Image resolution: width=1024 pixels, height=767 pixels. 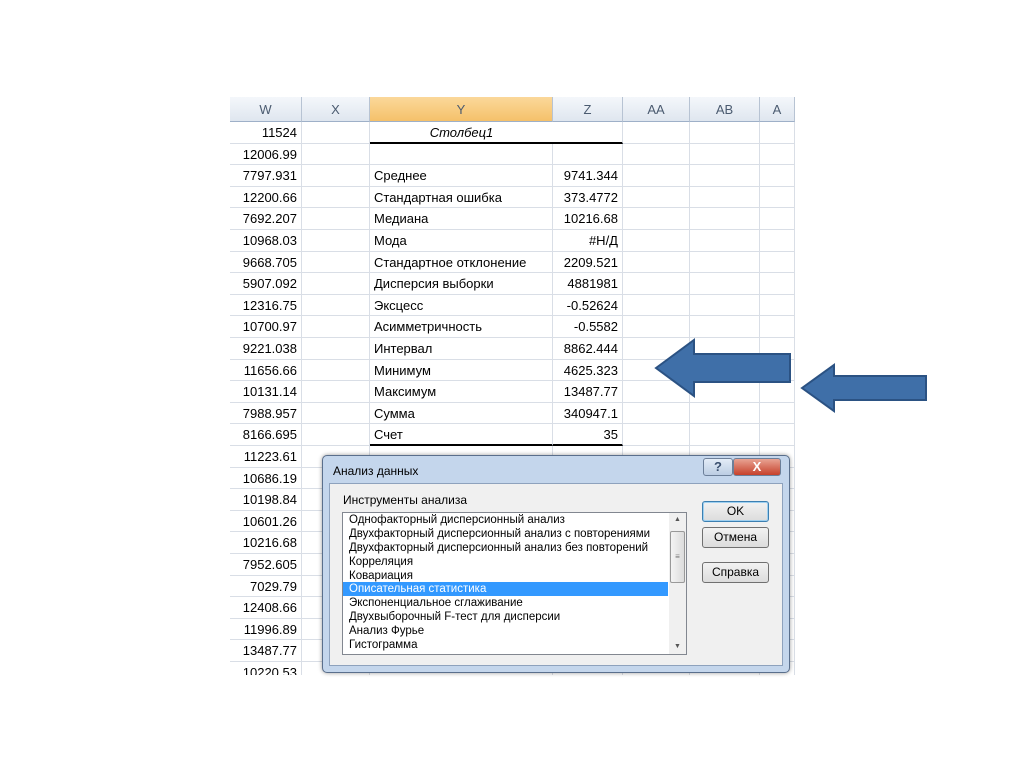 I want to click on cell-w-value: 12200.66, so click(x=266, y=197).